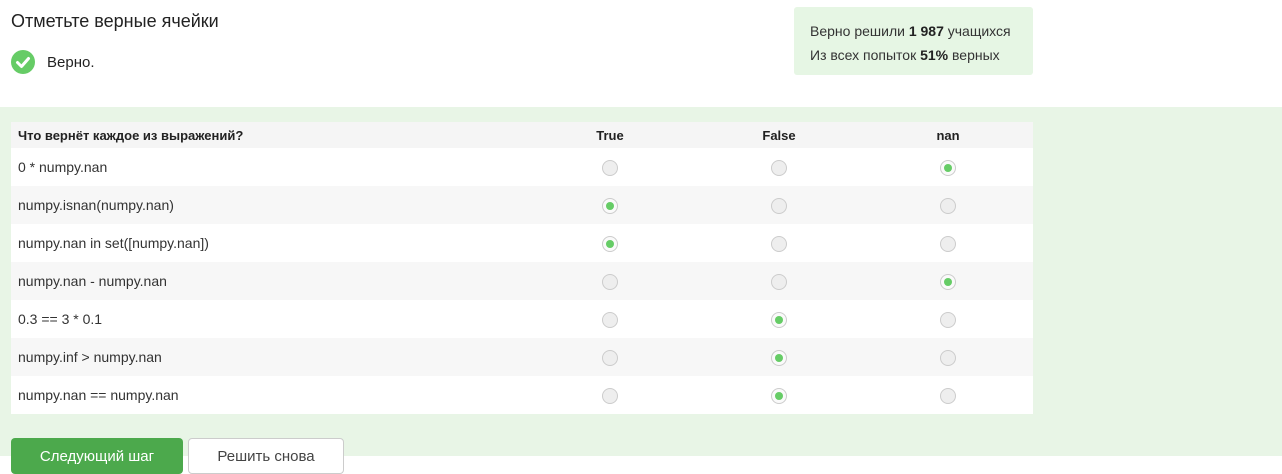  Describe the element at coordinates (934, 55) in the screenshot. I see `stats-attempts-percent: 51%` at that location.